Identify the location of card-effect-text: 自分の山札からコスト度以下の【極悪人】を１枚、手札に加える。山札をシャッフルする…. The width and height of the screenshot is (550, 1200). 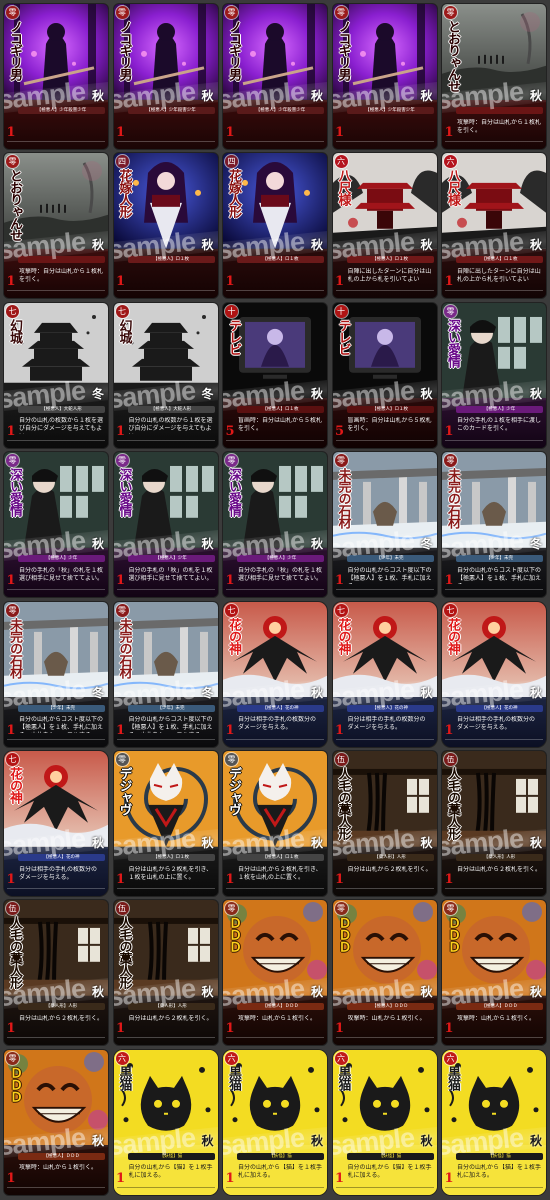
(170, 724).